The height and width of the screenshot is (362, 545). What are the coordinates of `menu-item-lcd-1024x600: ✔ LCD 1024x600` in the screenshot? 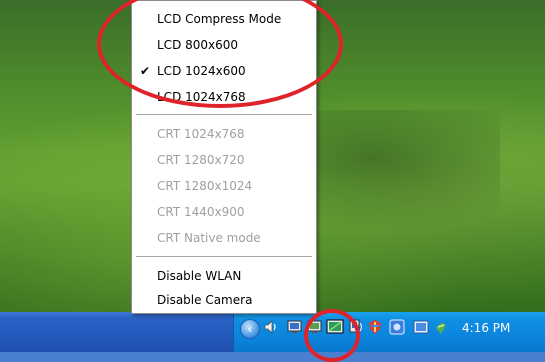 It's located at (224, 71).